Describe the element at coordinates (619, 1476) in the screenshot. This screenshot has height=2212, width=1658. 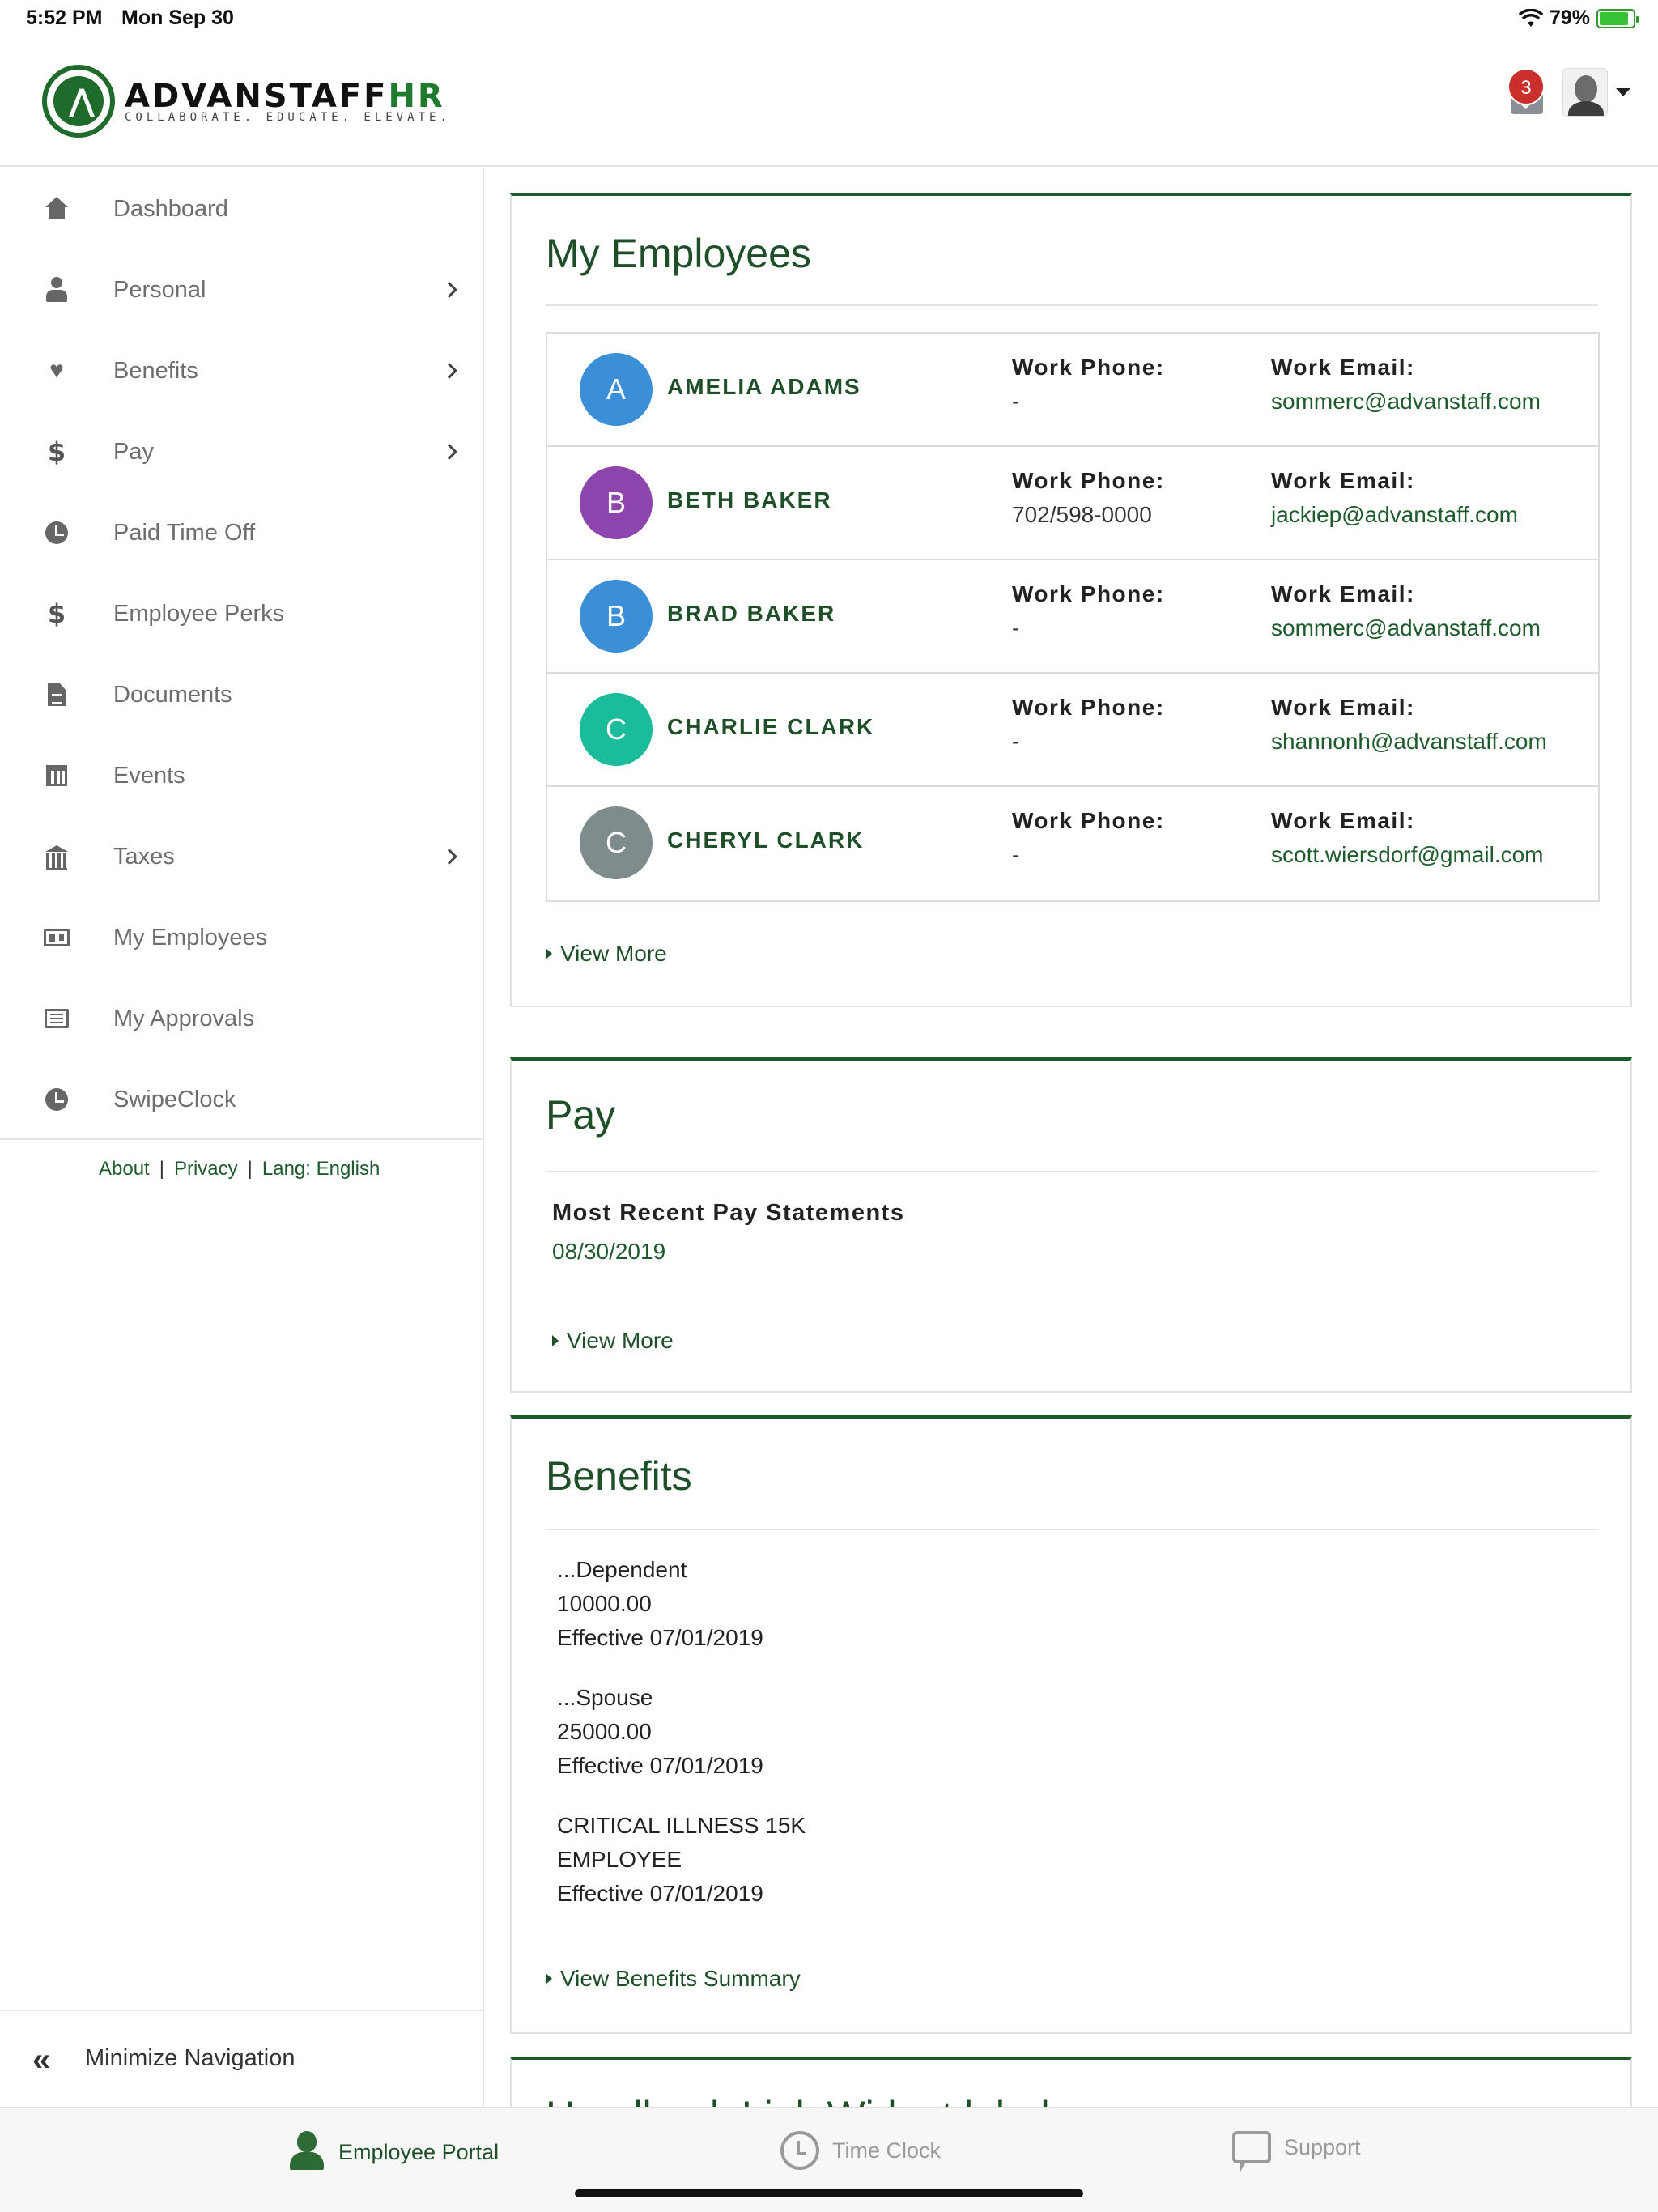
I see `panel-title: Benefits` at that location.